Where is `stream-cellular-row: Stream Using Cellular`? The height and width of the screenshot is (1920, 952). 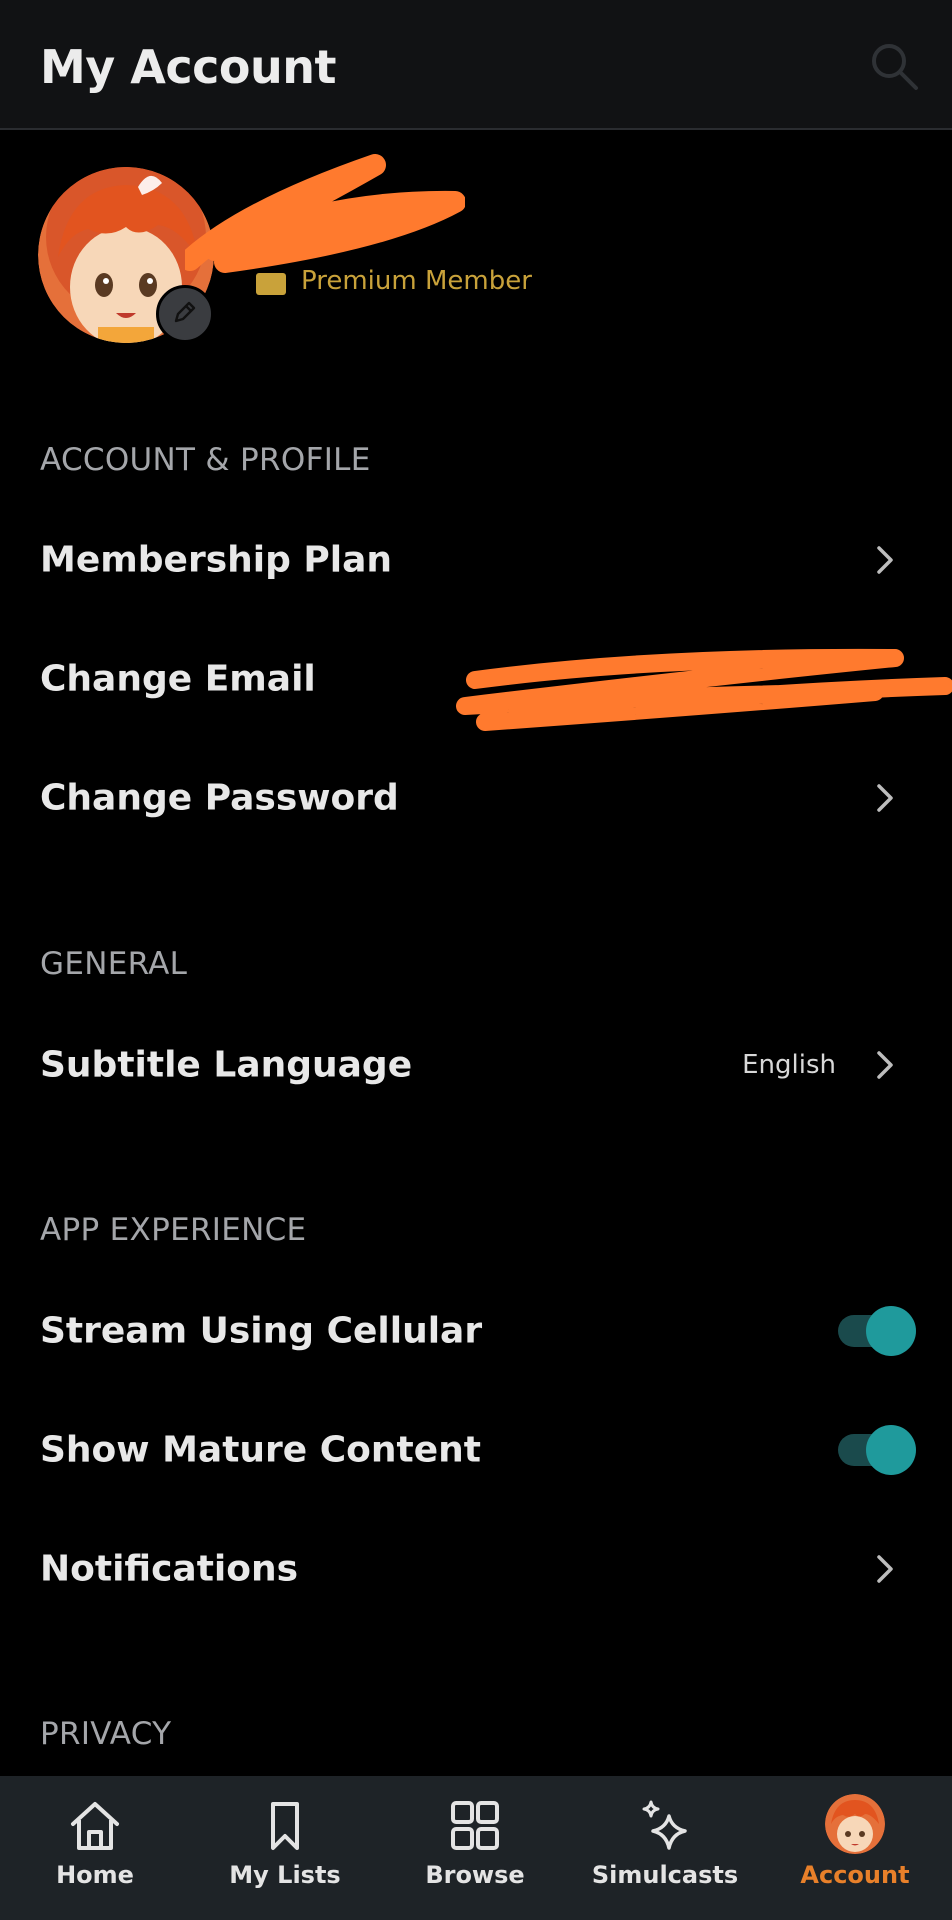
stream-cellular-row: Stream Using Cellular is located at coordinates (476, 1331).